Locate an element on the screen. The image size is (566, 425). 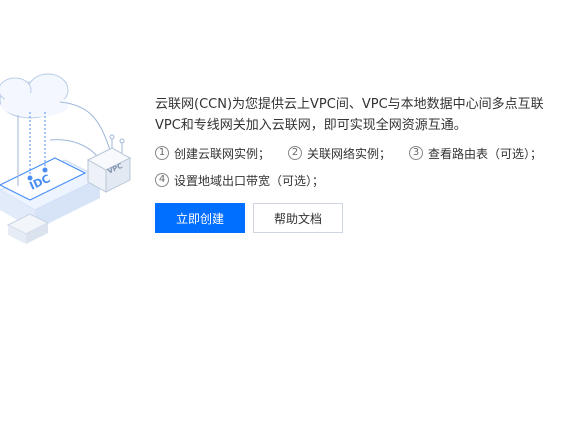
step-3: 3 查看路由表（可选）； is located at coordinates (475, 153).